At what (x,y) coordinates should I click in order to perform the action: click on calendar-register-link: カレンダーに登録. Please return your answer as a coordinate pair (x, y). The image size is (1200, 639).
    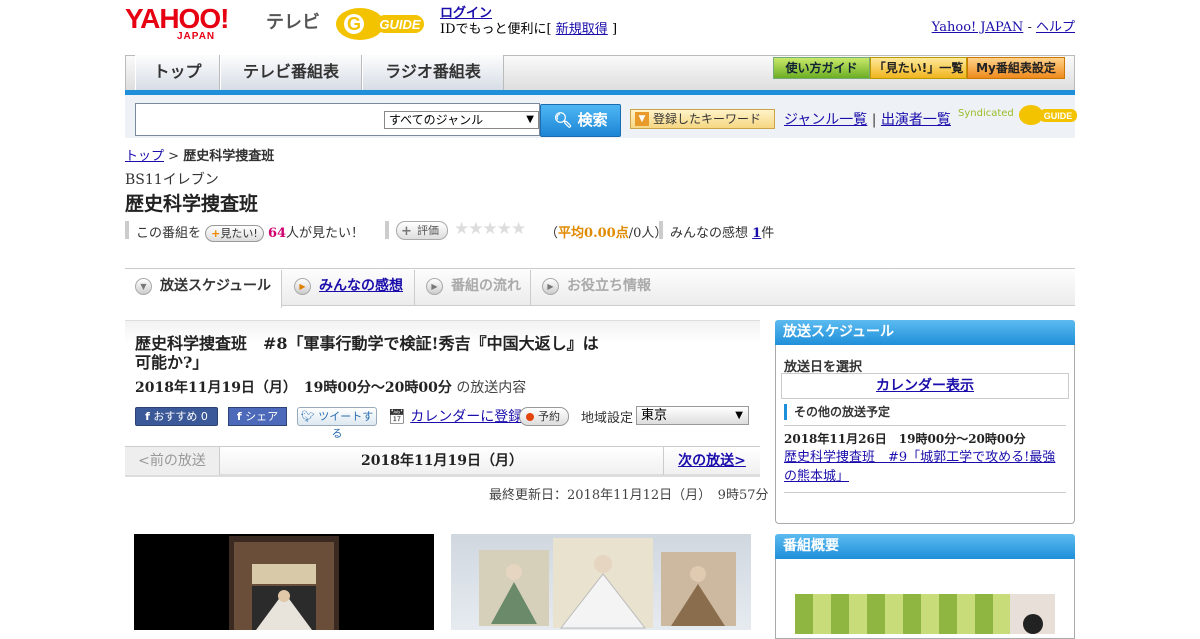
    Looking at the image, I should click on (466, 417).